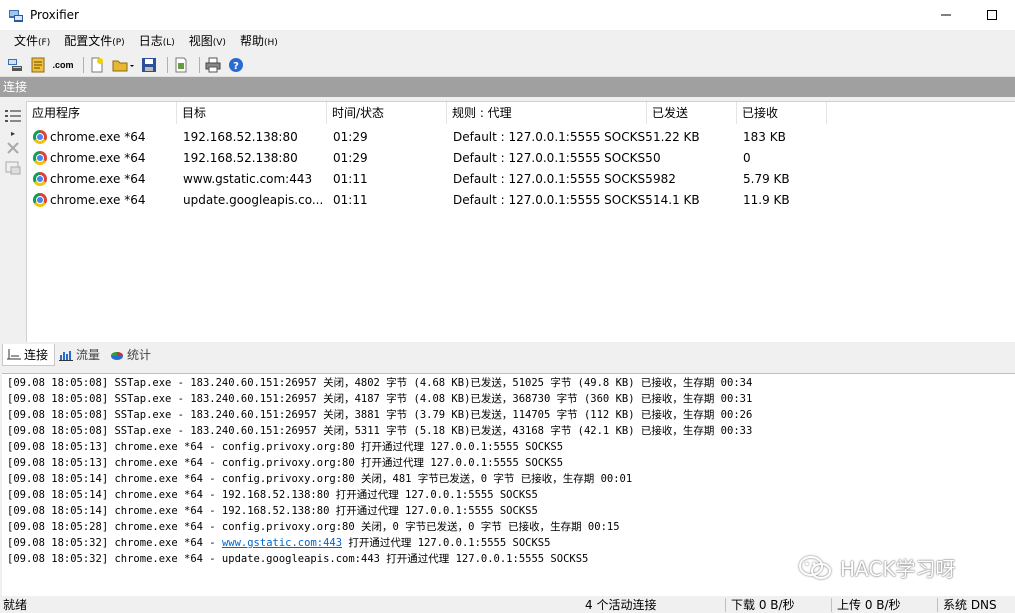  I want to click on connections-list-header: 应用程序 目标 时间/状态 规则 : 代理 已发送 已接收, so click(521, 113).